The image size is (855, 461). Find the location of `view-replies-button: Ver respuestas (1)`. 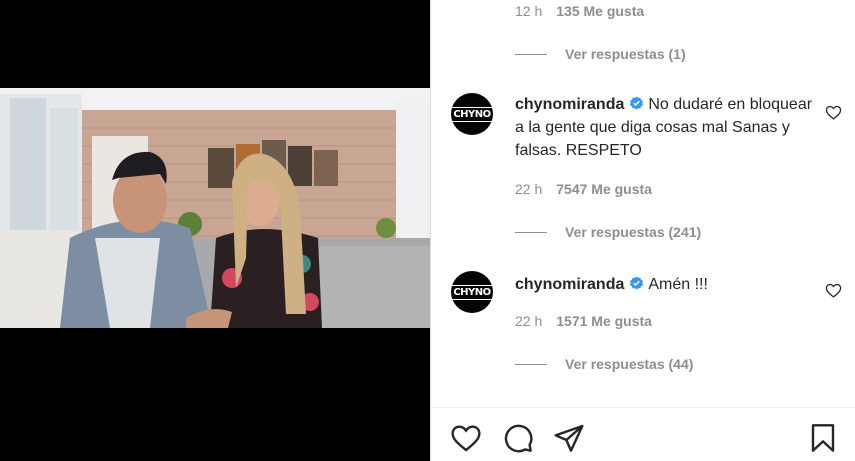

view-replies-button: Ver respuestas (1) is located at coordinates (600, 54).